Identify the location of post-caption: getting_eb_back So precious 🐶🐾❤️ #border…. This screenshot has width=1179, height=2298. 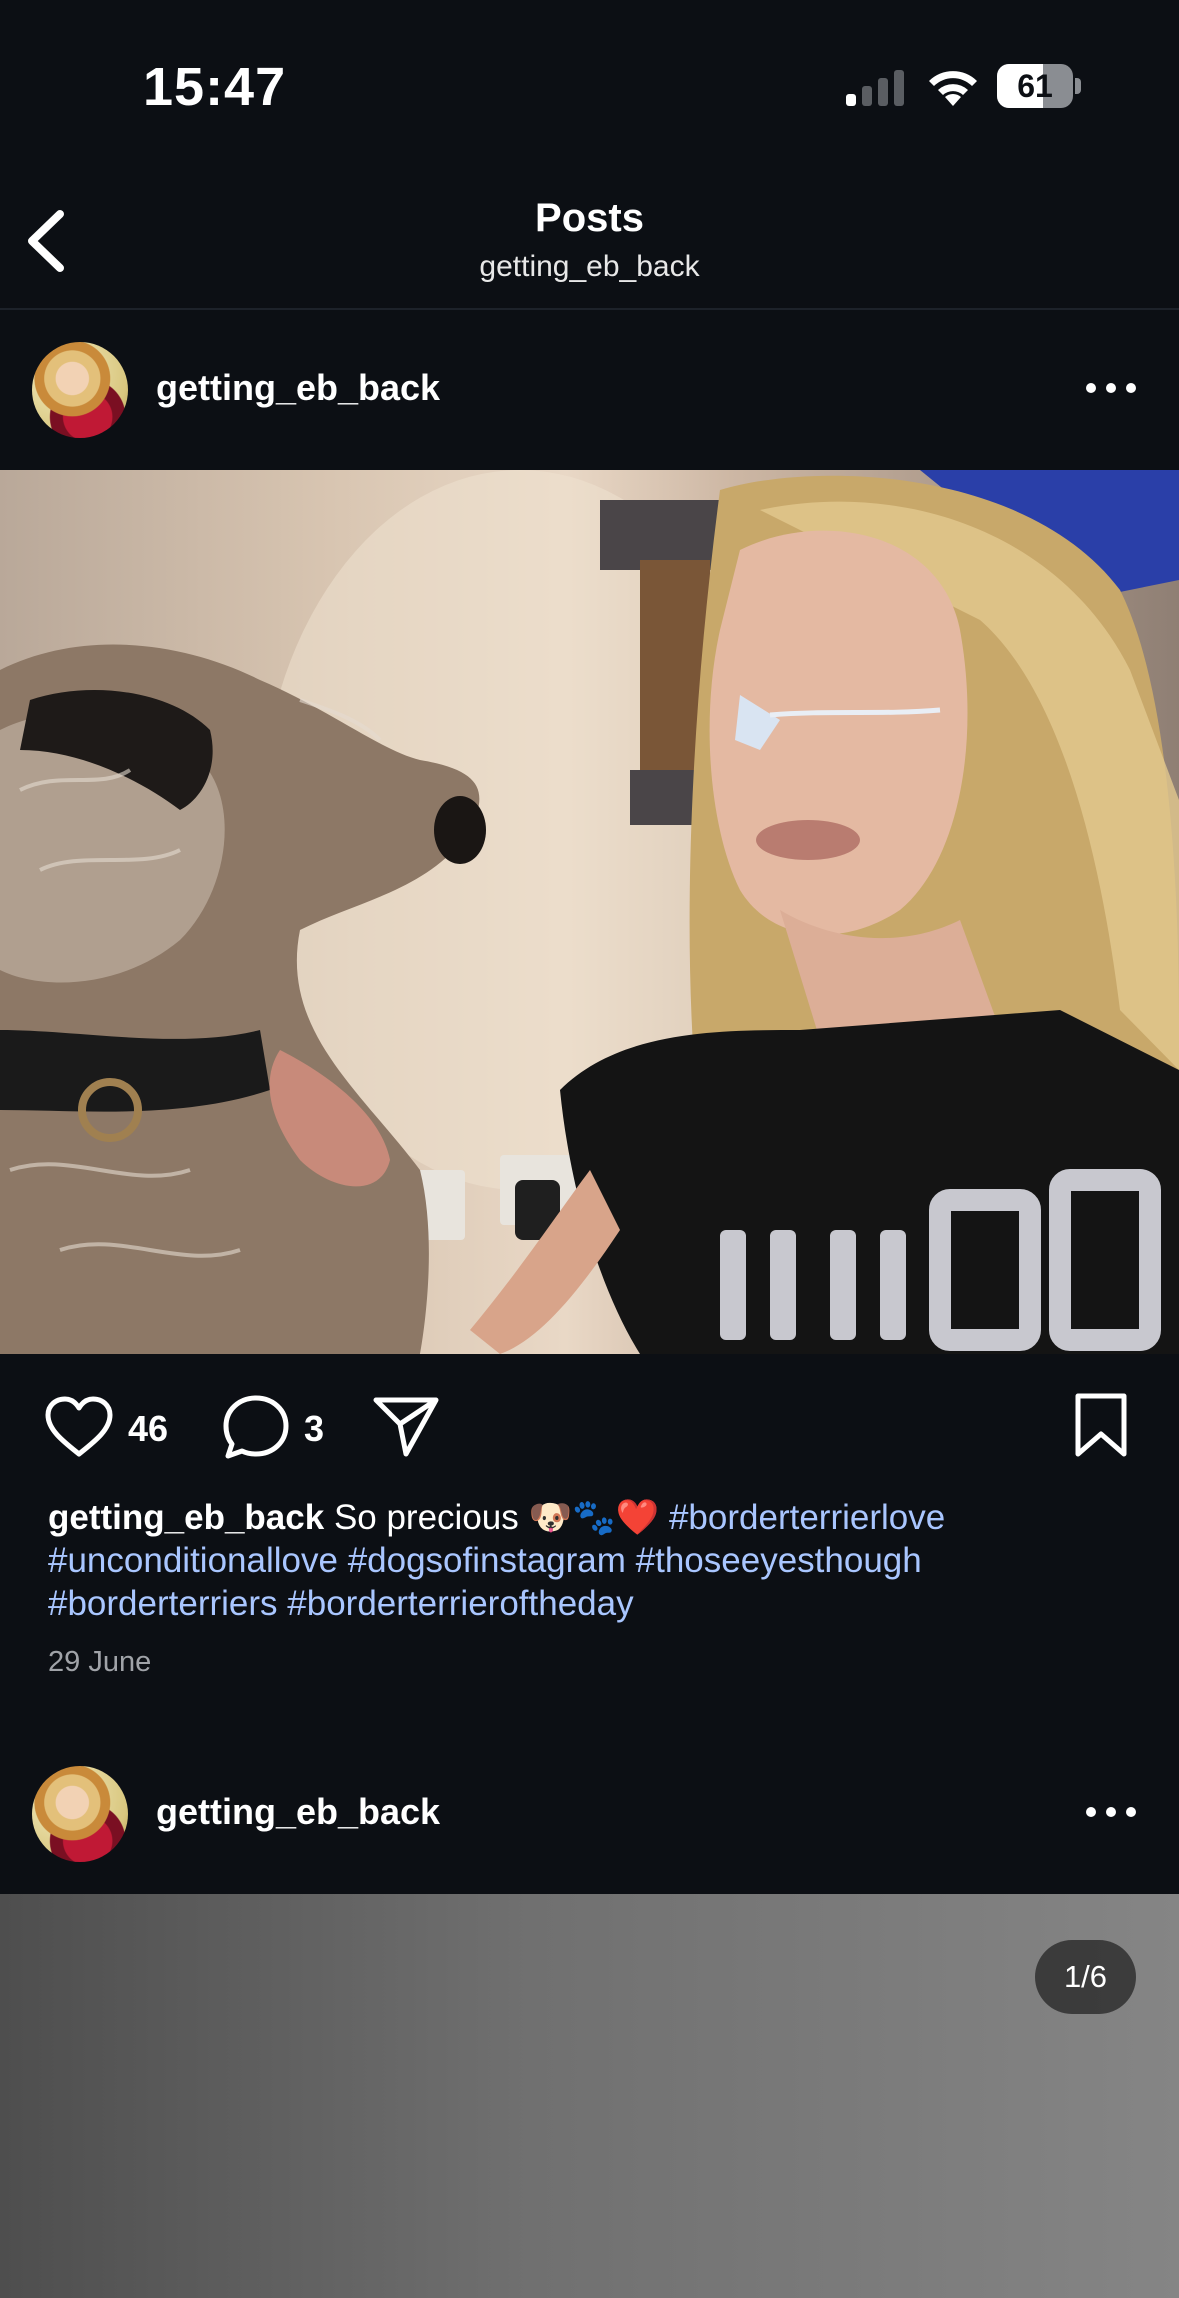
(593, 1560).